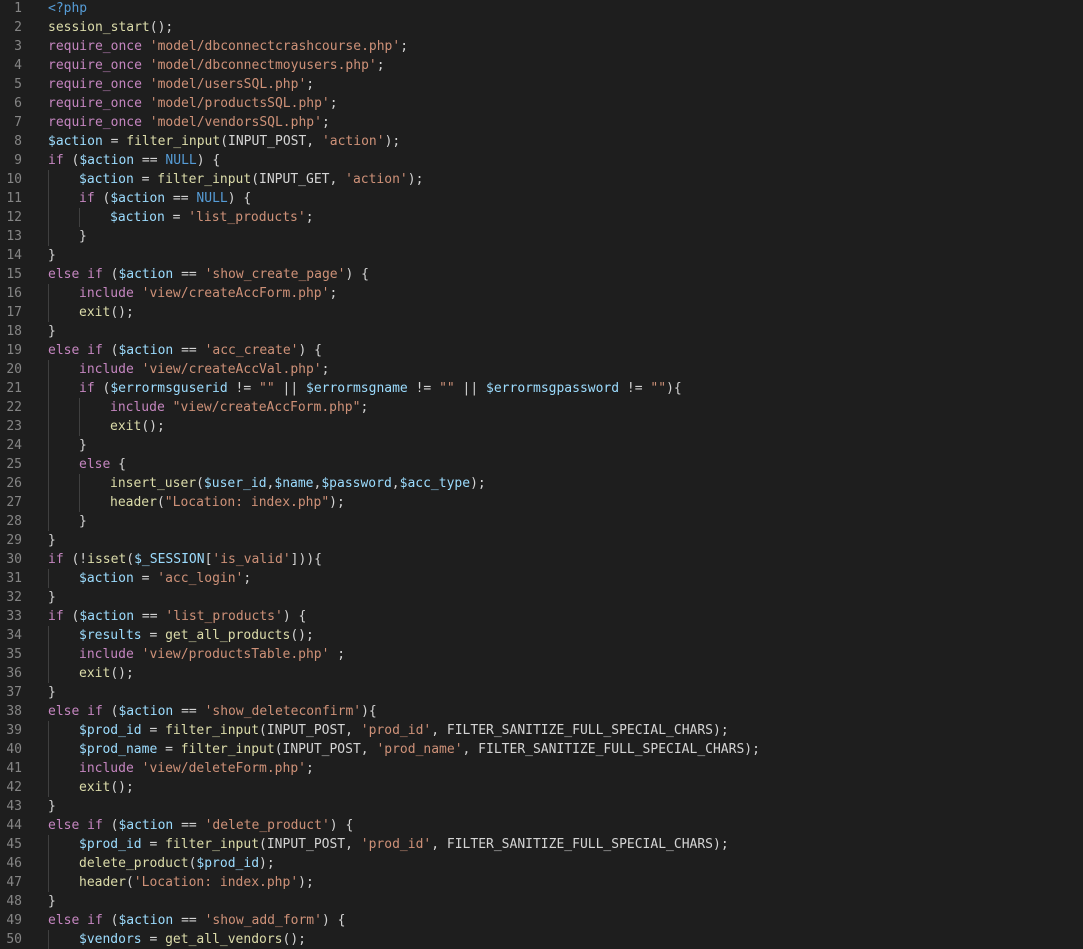 Image resolution: width=1083 pixels, height=949 pixels. I want to click on token-string: 'prod_id', so click(396, 730).